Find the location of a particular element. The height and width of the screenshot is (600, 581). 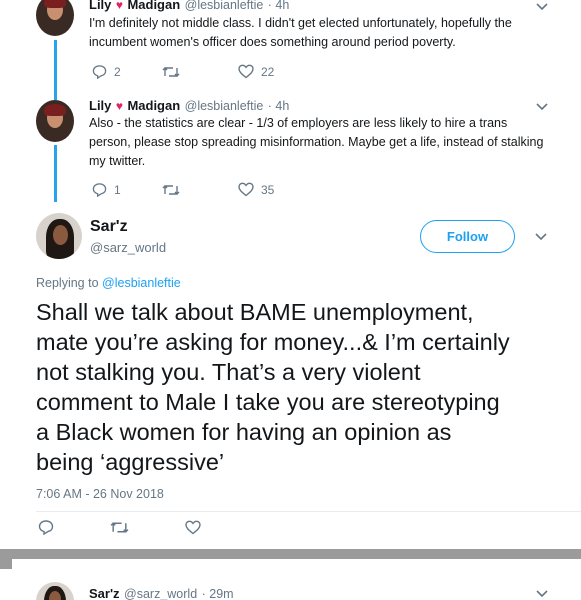

replying-to-link: @lesbianleftie is located at coordinates (141, 283).